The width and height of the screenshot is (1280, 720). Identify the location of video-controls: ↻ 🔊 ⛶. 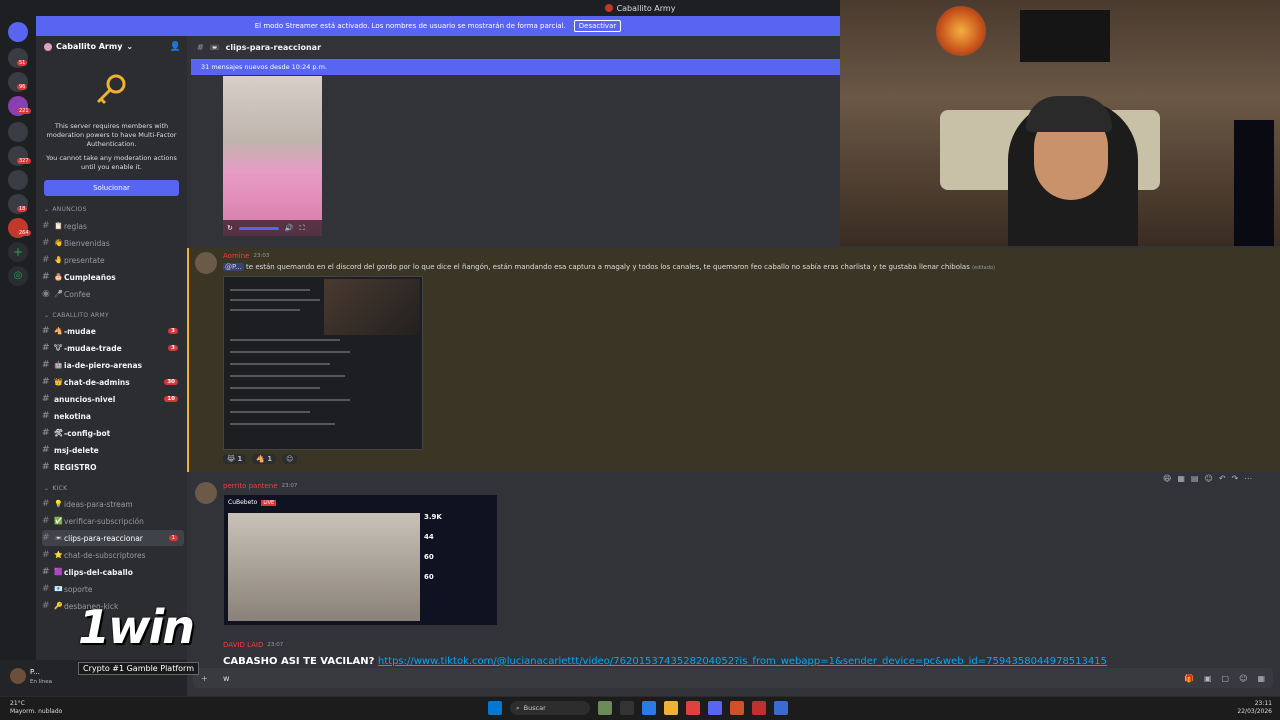
(272, 228).